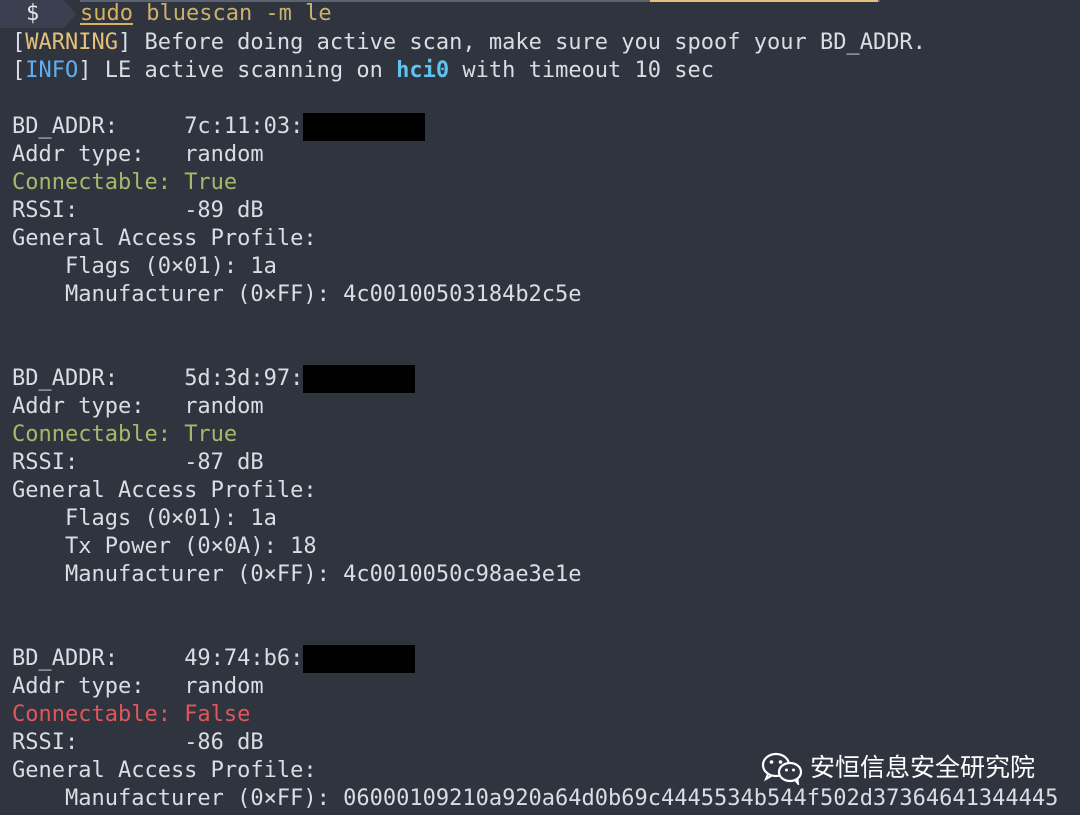 This screenshot has height=815, width=1080. What do you see at coordinates (52, 70) in the screenshot?
I see `info-tag: INFO` at bounding box center [52, 70].